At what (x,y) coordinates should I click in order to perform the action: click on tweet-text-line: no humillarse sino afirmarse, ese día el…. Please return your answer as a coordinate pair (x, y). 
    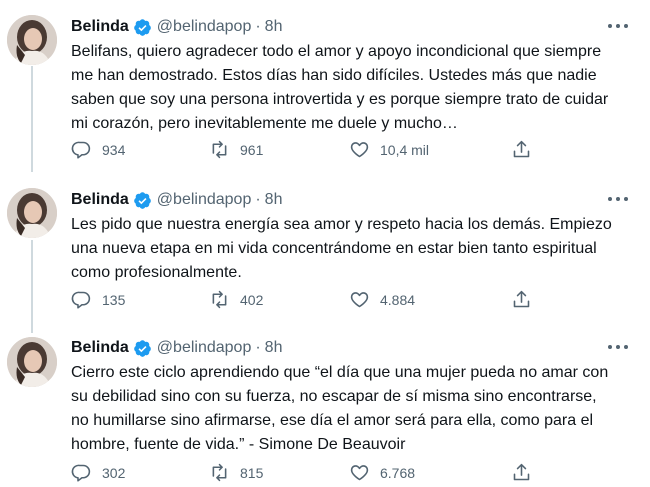
    Looking at the image, I should click on (332, 420).